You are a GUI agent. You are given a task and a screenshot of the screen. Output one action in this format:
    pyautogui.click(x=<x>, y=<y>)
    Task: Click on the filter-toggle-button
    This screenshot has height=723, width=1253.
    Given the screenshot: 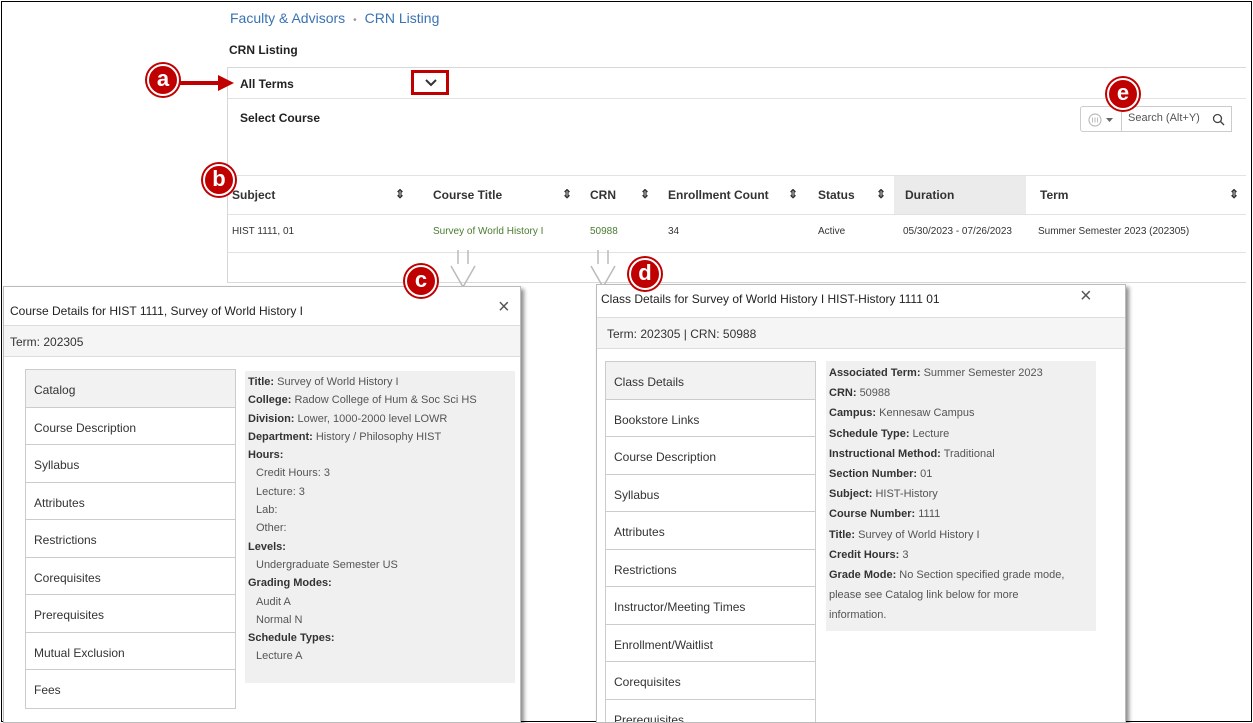 What is the action you would take?
    pyautogui.click(x=1101, y=119)
    